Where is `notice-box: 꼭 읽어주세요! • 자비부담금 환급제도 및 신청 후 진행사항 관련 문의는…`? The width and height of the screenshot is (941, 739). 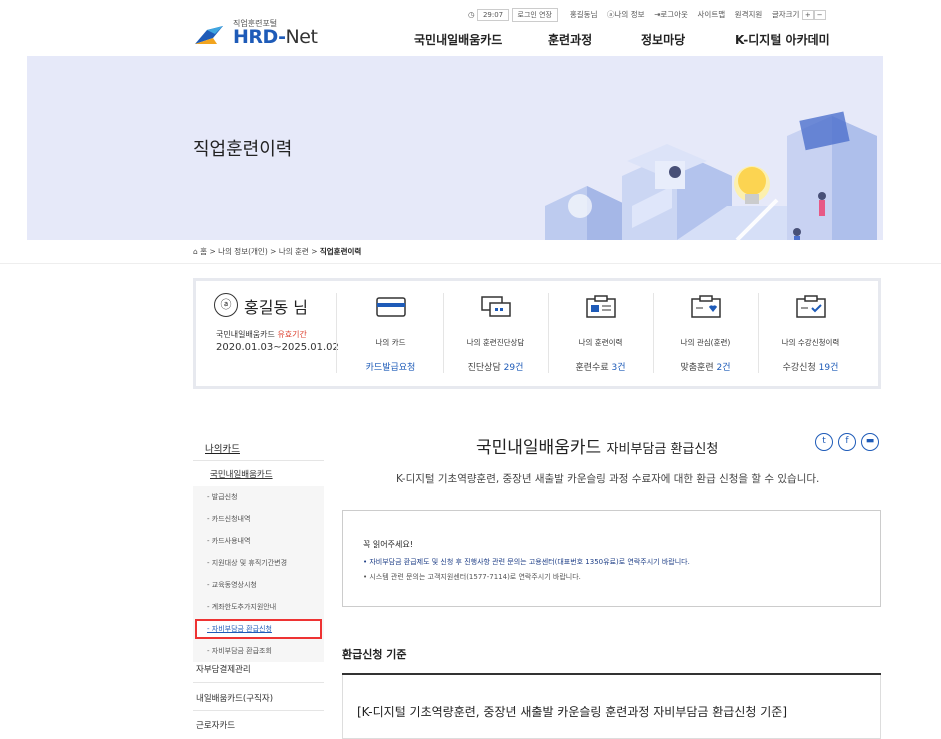 notice-box: 꼭 읽어주세요! • 자비부담금 환급제도 및 신청 후 진행사항 관련 문의는… is located at coordinates (611, 558).